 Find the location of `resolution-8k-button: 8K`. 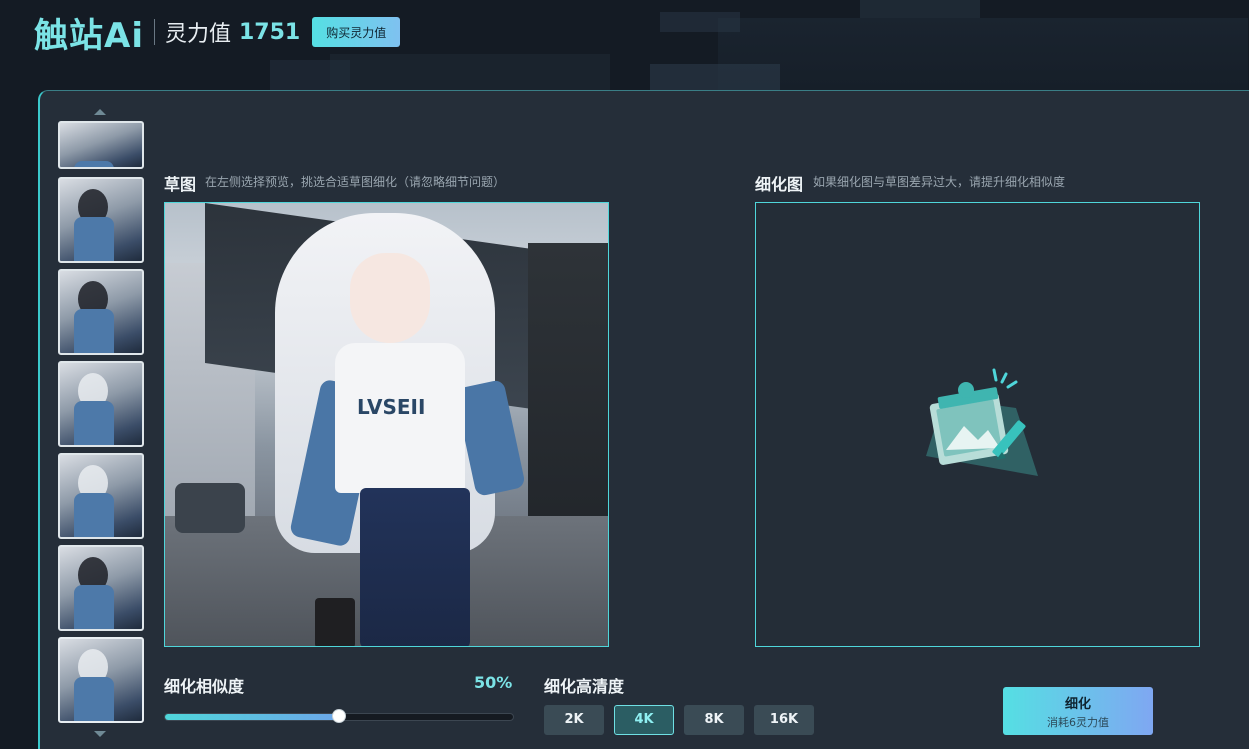

resolution-8k-button: 8K is located at coordinates (714, 720).